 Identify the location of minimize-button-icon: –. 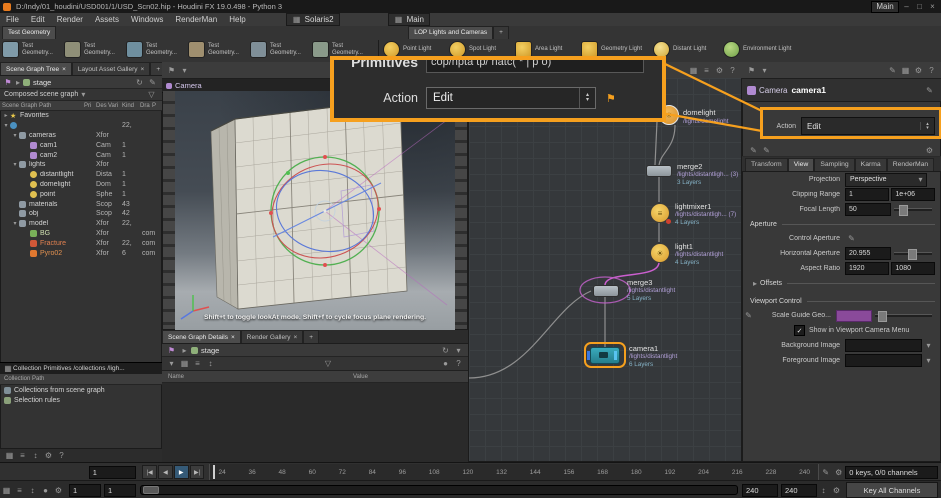
(906, 6).